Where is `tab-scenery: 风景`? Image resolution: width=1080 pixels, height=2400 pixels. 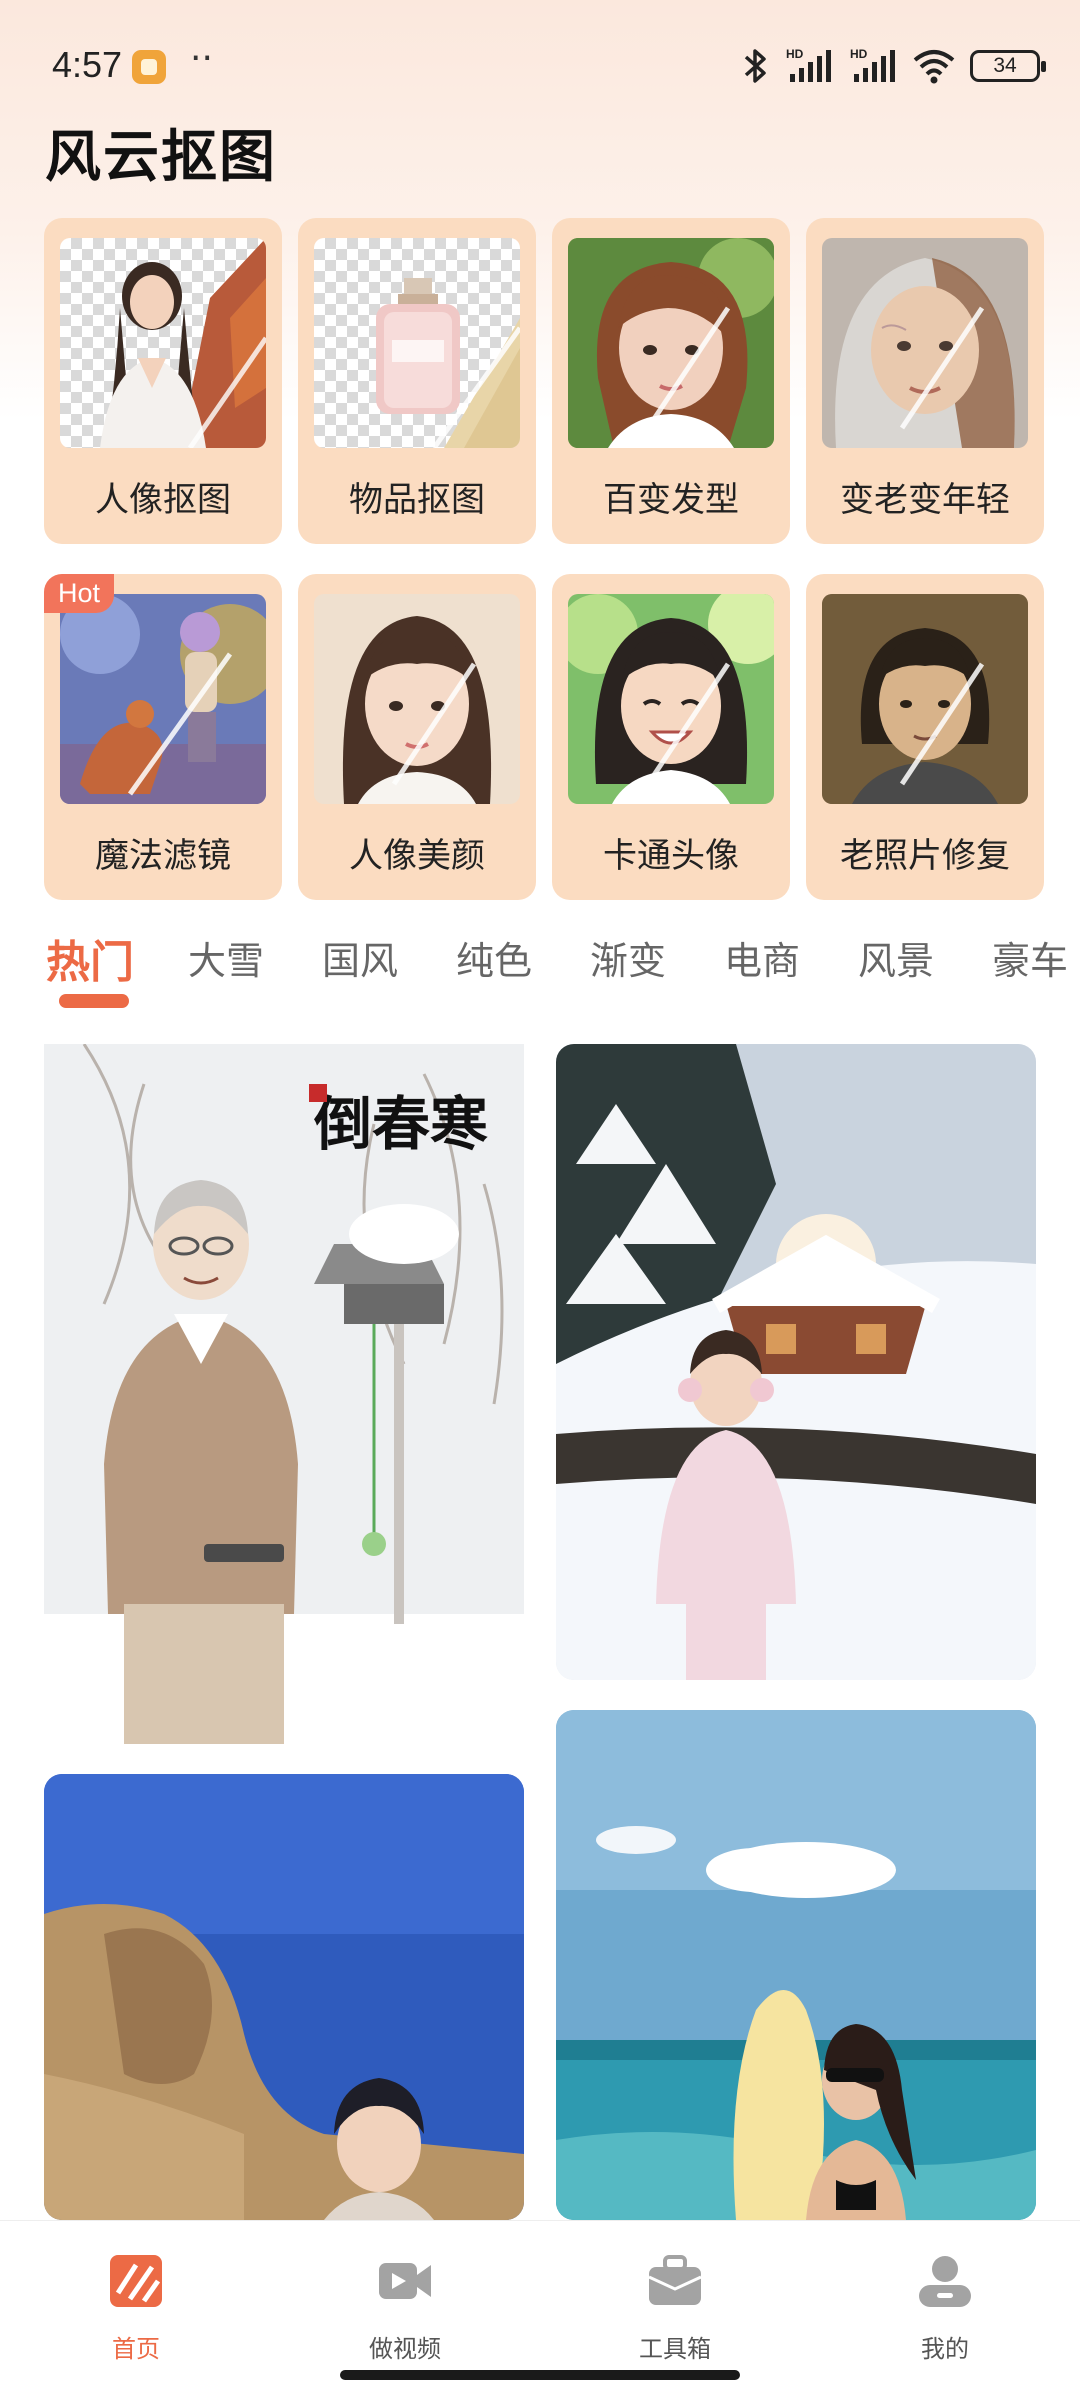 tab-scenery: 风景 is located at coordinates (896, 957).